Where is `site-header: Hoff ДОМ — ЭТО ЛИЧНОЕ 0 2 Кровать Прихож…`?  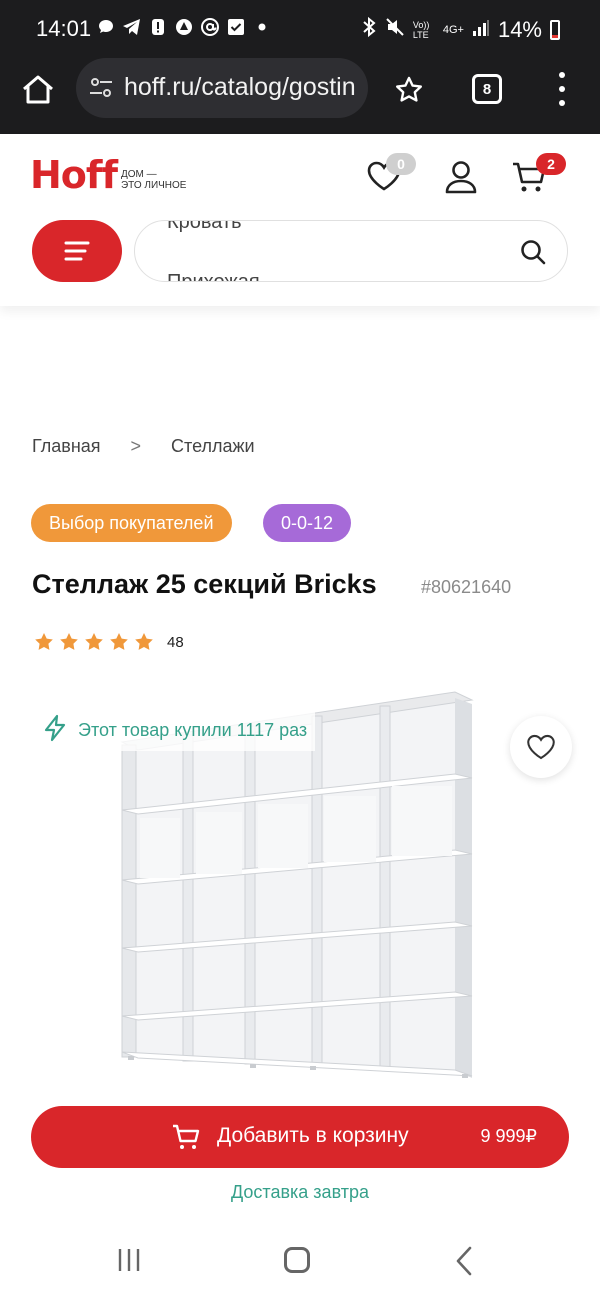 site-header: Hoff ДОМ — ЭТО ЛИЧНОЕ 0 2 Кровать Прихож… is located at coordinates (300, 220).